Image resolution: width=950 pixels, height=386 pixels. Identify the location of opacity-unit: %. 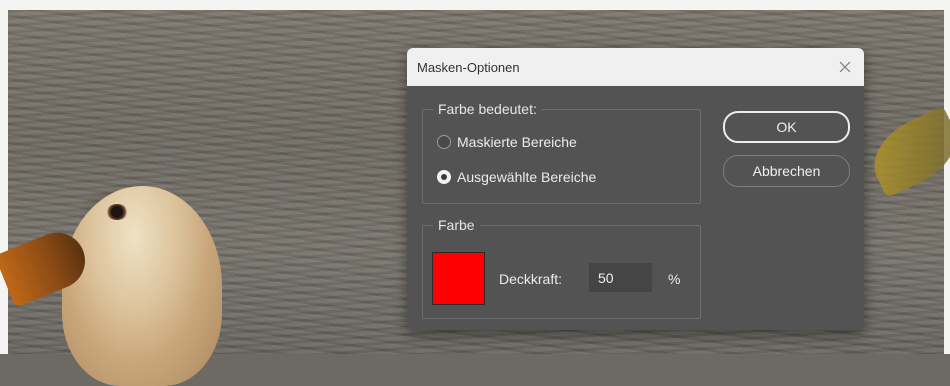
(674, 279).